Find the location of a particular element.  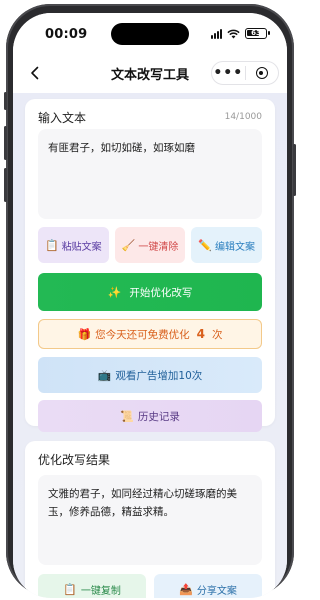

power-button is located at coordinates (294, 170).